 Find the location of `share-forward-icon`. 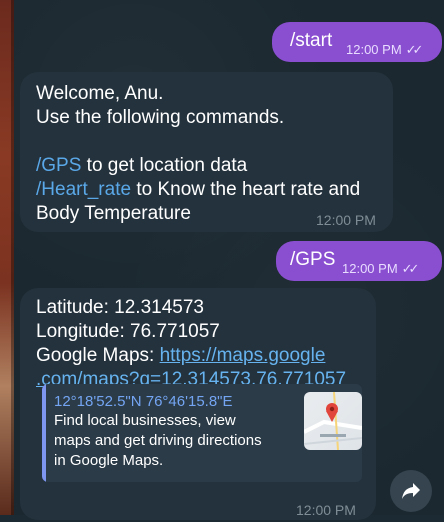

share-forward-icon is located at coordinates (411, 491).